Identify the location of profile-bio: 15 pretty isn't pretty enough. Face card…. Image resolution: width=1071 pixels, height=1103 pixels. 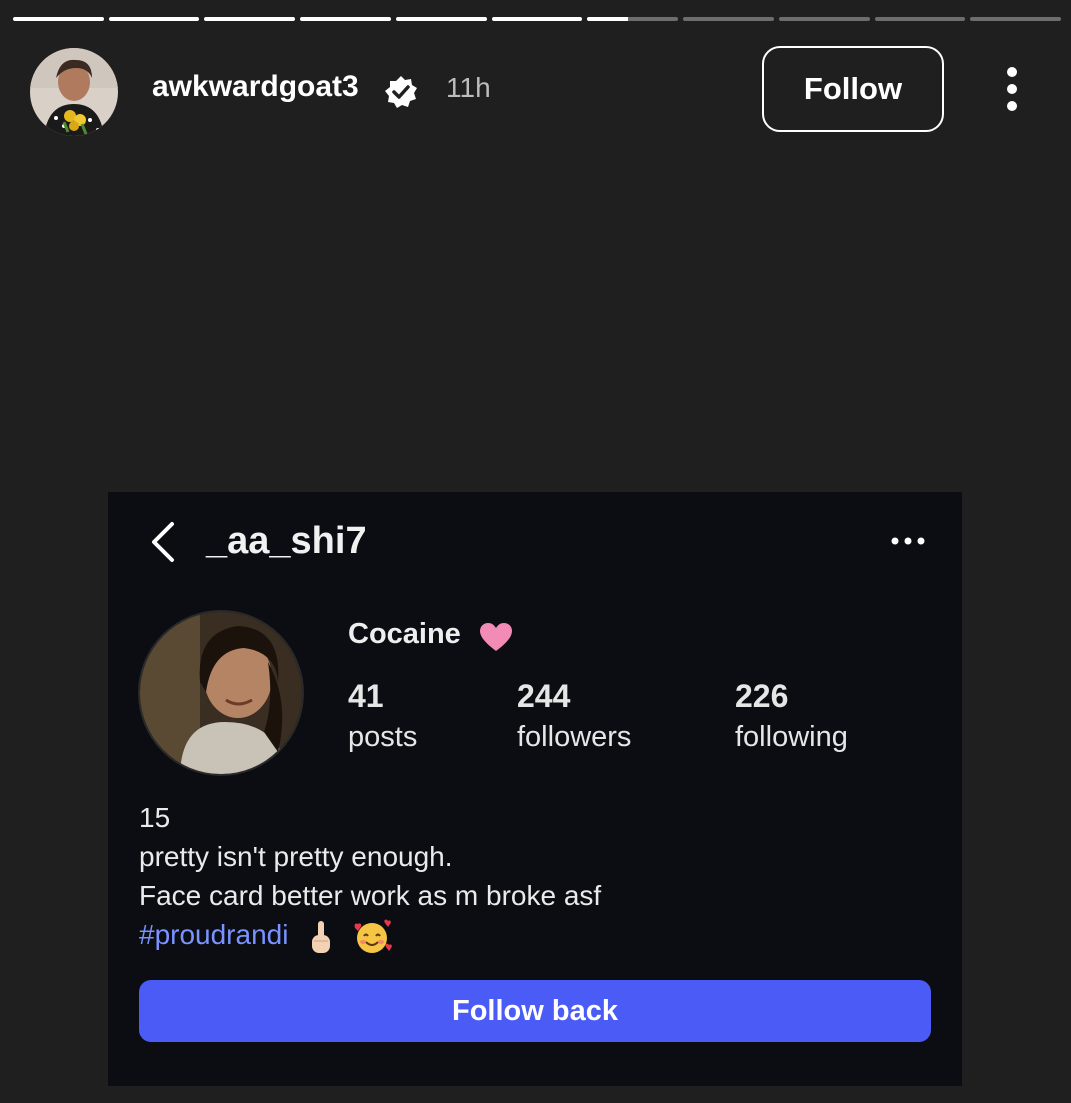
(370, 876).